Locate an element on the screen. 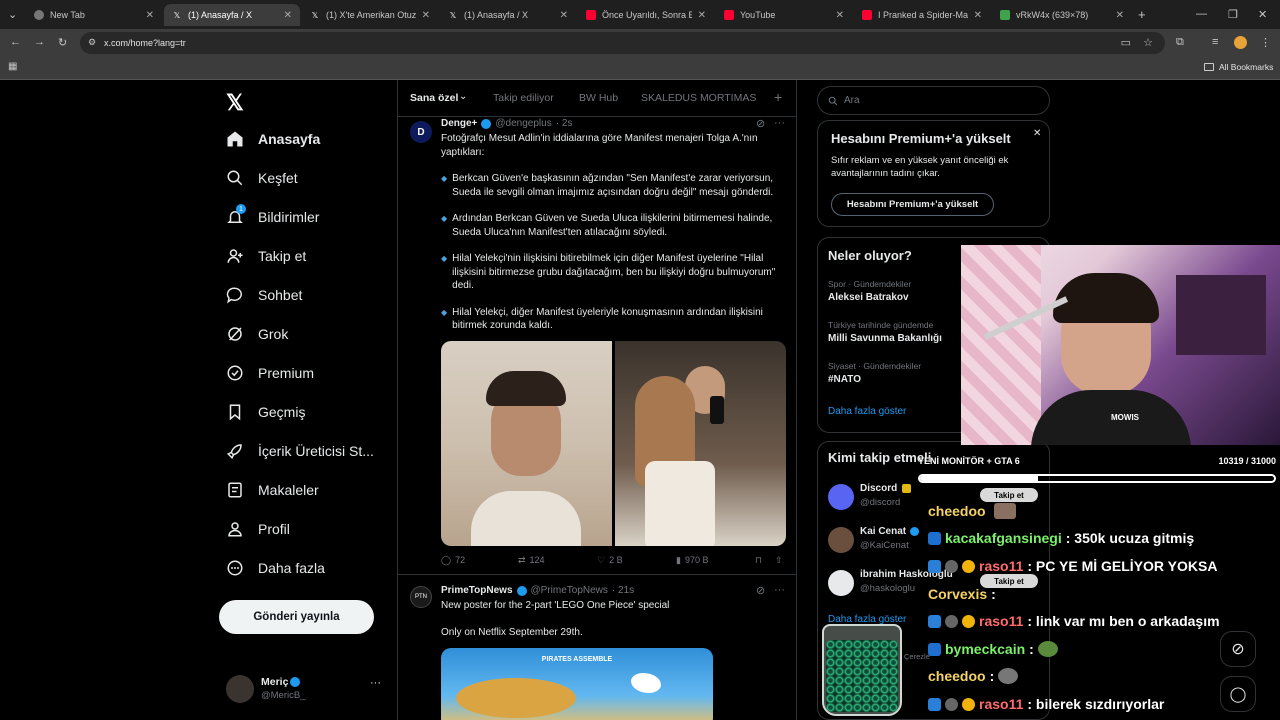 The height and width of the screenshot is (720, 1280). avatar: PTN is located at coordinates (421, 597).